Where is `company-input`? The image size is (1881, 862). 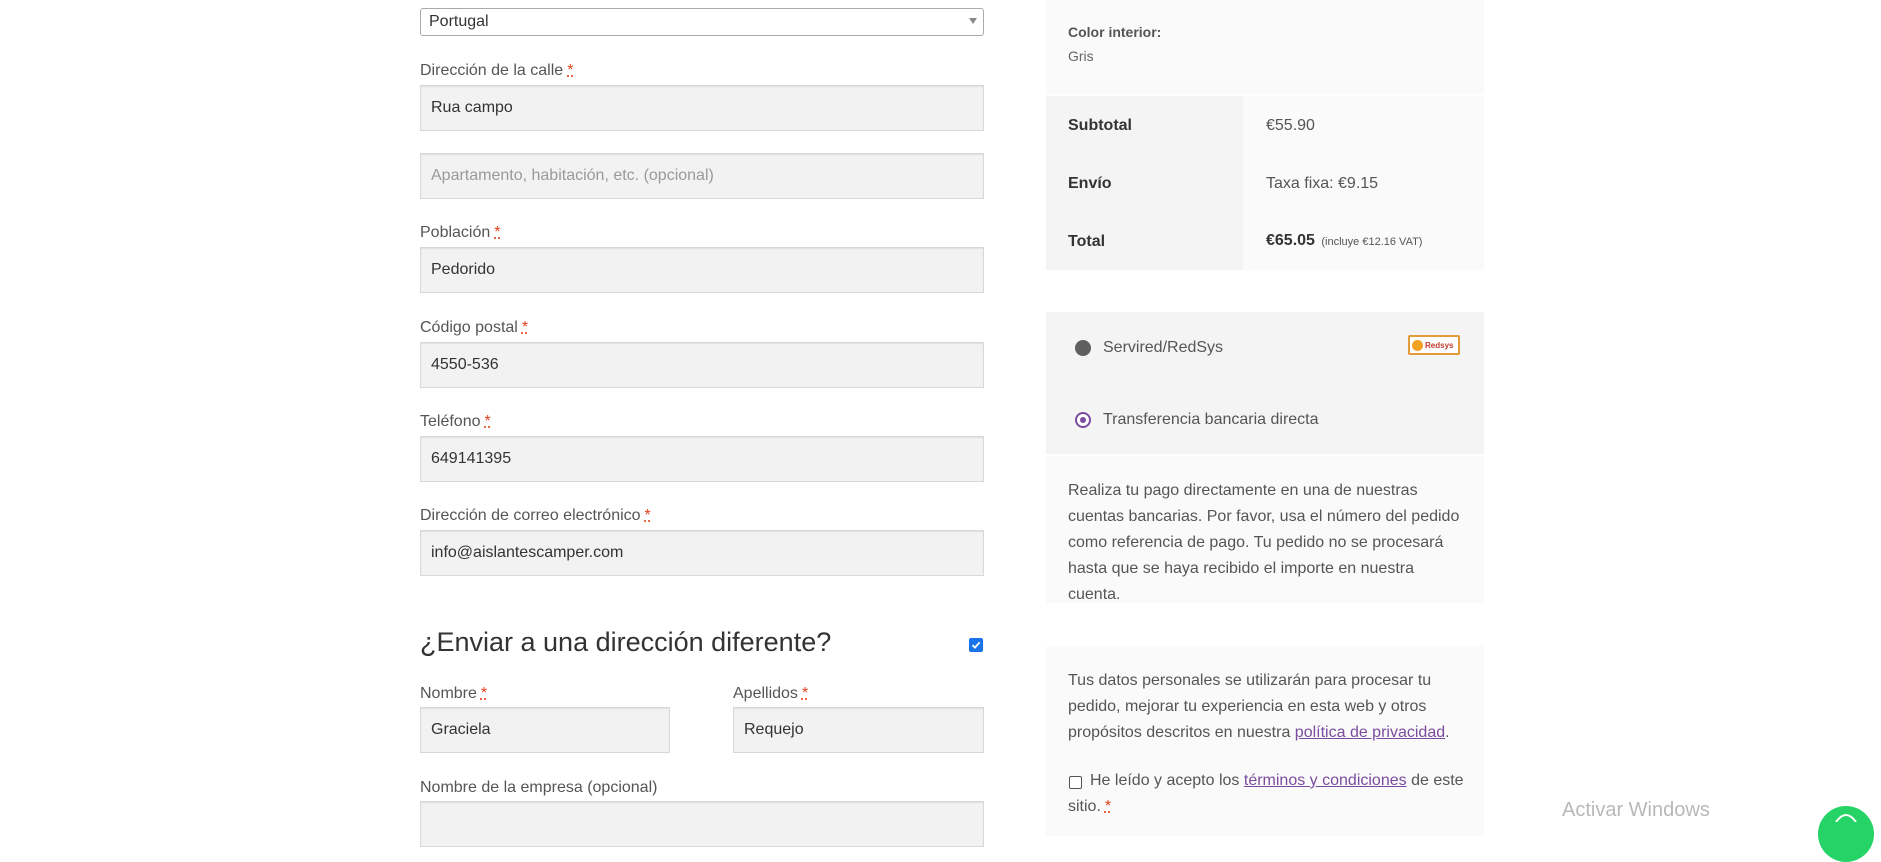 company-input is located at coordinates (702, 824).